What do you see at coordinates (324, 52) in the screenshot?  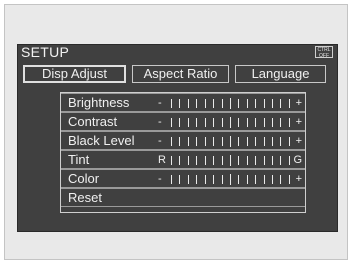 I see `ctrl-off-badge: CTRL OFF` at bounding box center [324, 52].